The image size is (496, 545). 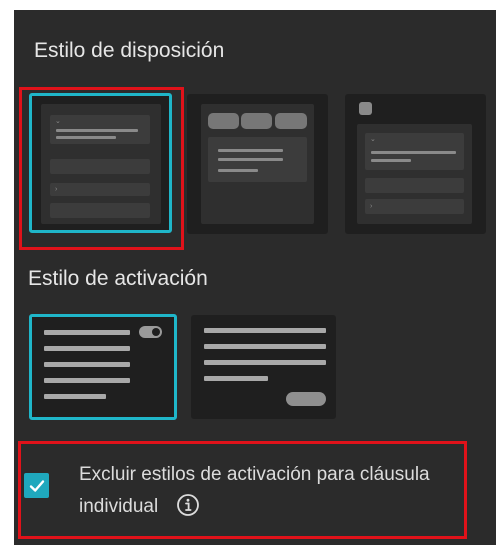 What do you see at coordinates (188, 505) in the screenshot?
I see `info-icon` at bounding box center [188, 505].